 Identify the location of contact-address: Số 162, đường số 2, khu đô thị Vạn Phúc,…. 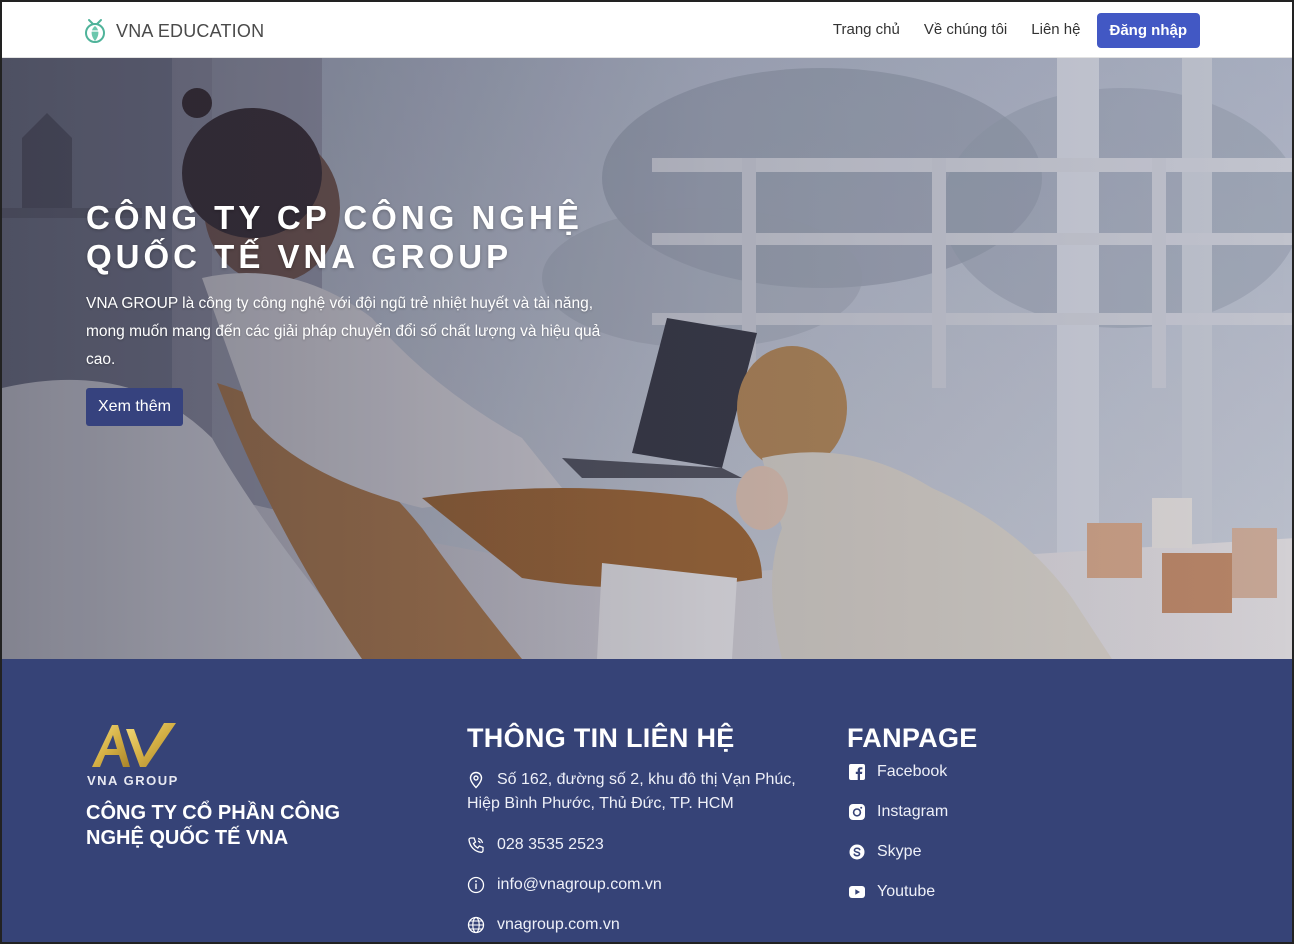
(647, 792).